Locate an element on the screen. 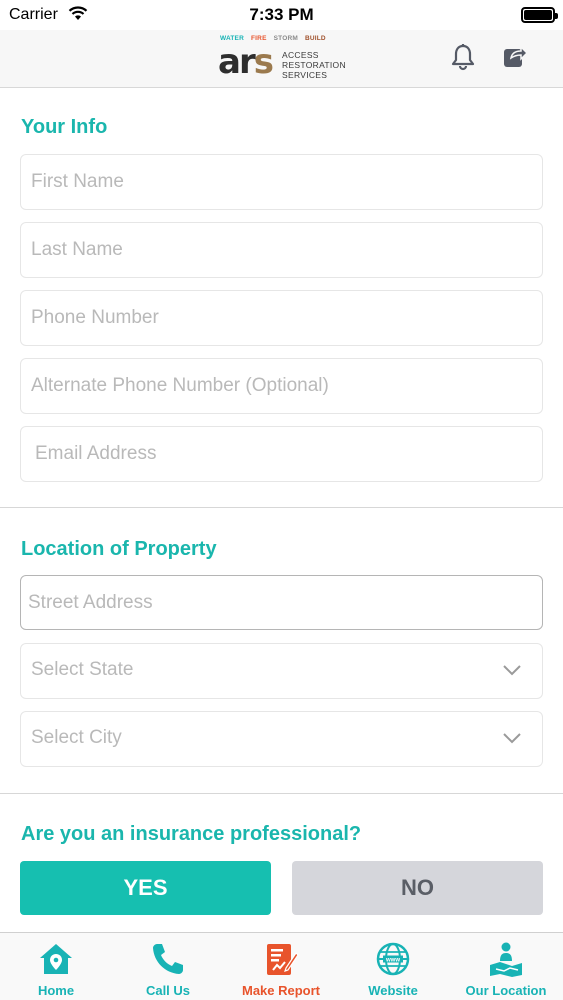 Image resolution: width=563 pixels, height=1000 pixels. share-icon is located at coordinates (515, 56).